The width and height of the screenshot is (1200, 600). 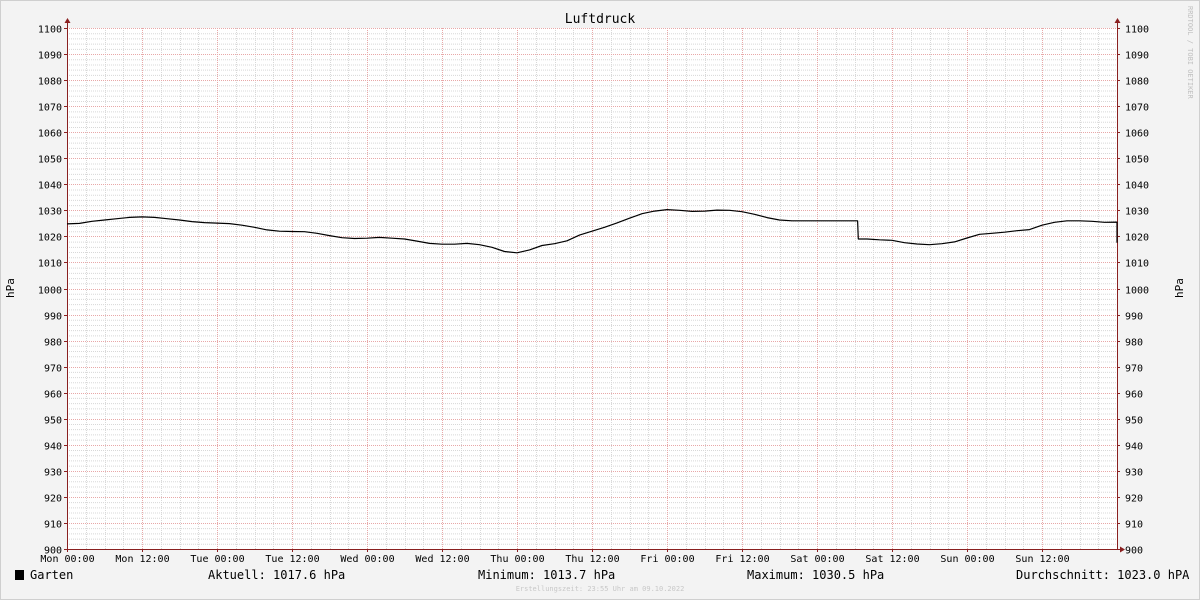 What do you see at coordinates (50, 56) in the screenshot?
I see `y-tick-label-left: 1090` at bounding box center [50, 56].